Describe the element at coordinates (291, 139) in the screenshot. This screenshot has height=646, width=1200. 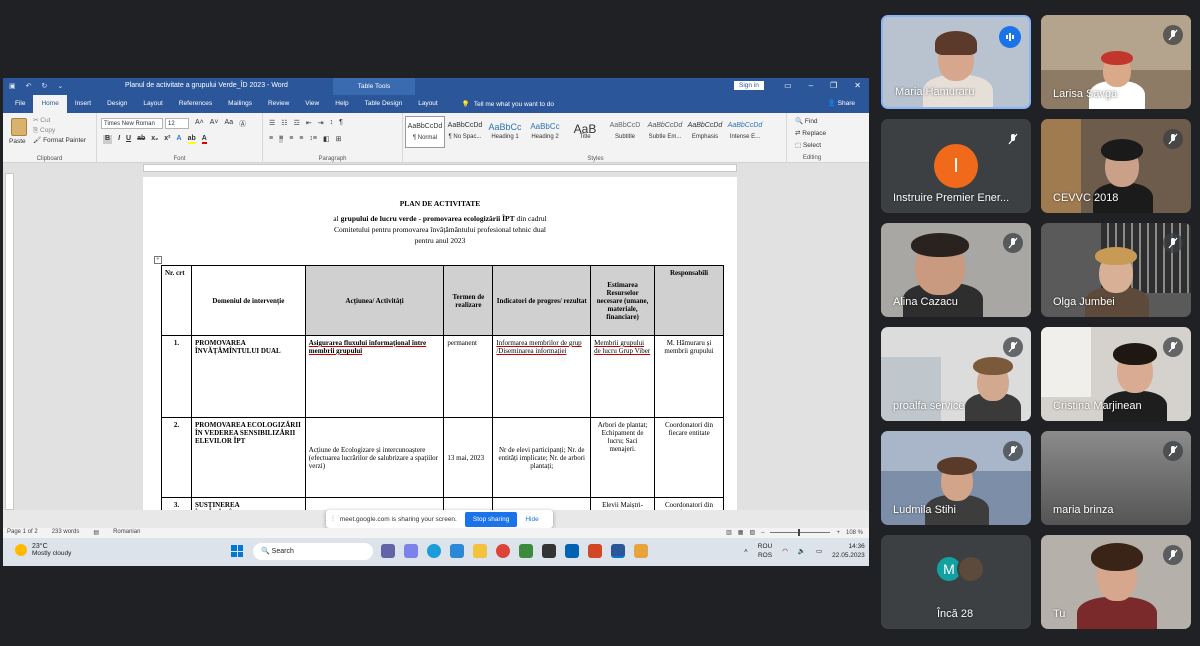
I see `align-right-icon: ≡` at that location.